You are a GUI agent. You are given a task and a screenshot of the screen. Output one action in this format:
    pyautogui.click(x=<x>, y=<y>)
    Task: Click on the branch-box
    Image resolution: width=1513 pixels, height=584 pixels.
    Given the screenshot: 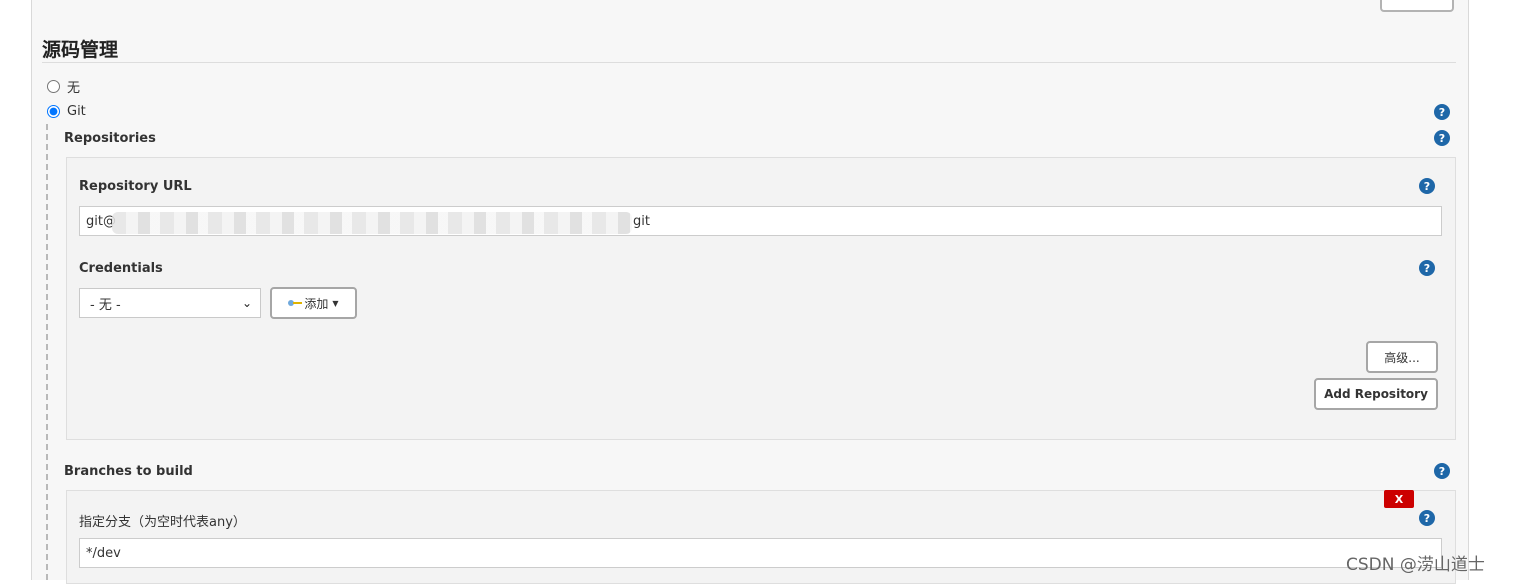 What is the action you would take?
    pyautogui.click(x=761, y=537)
    